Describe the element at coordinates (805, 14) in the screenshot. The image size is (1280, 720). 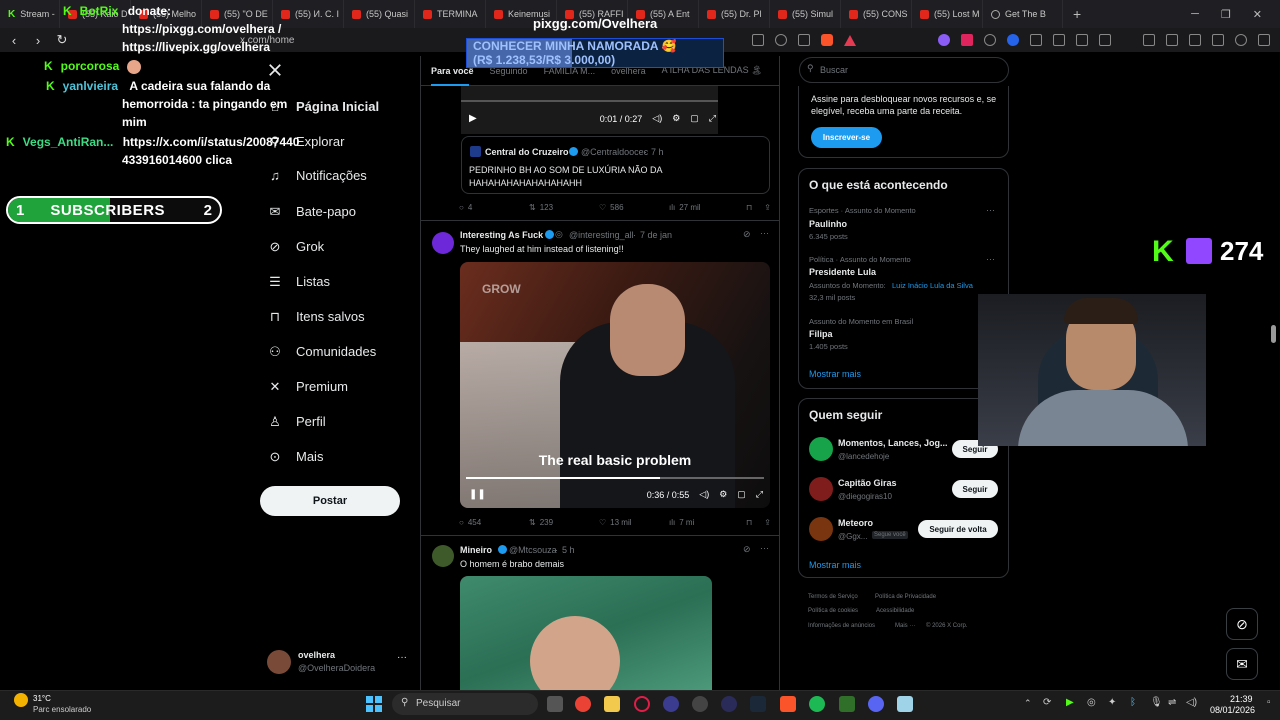
I see `browser-tab: (55) Simul` at that location.